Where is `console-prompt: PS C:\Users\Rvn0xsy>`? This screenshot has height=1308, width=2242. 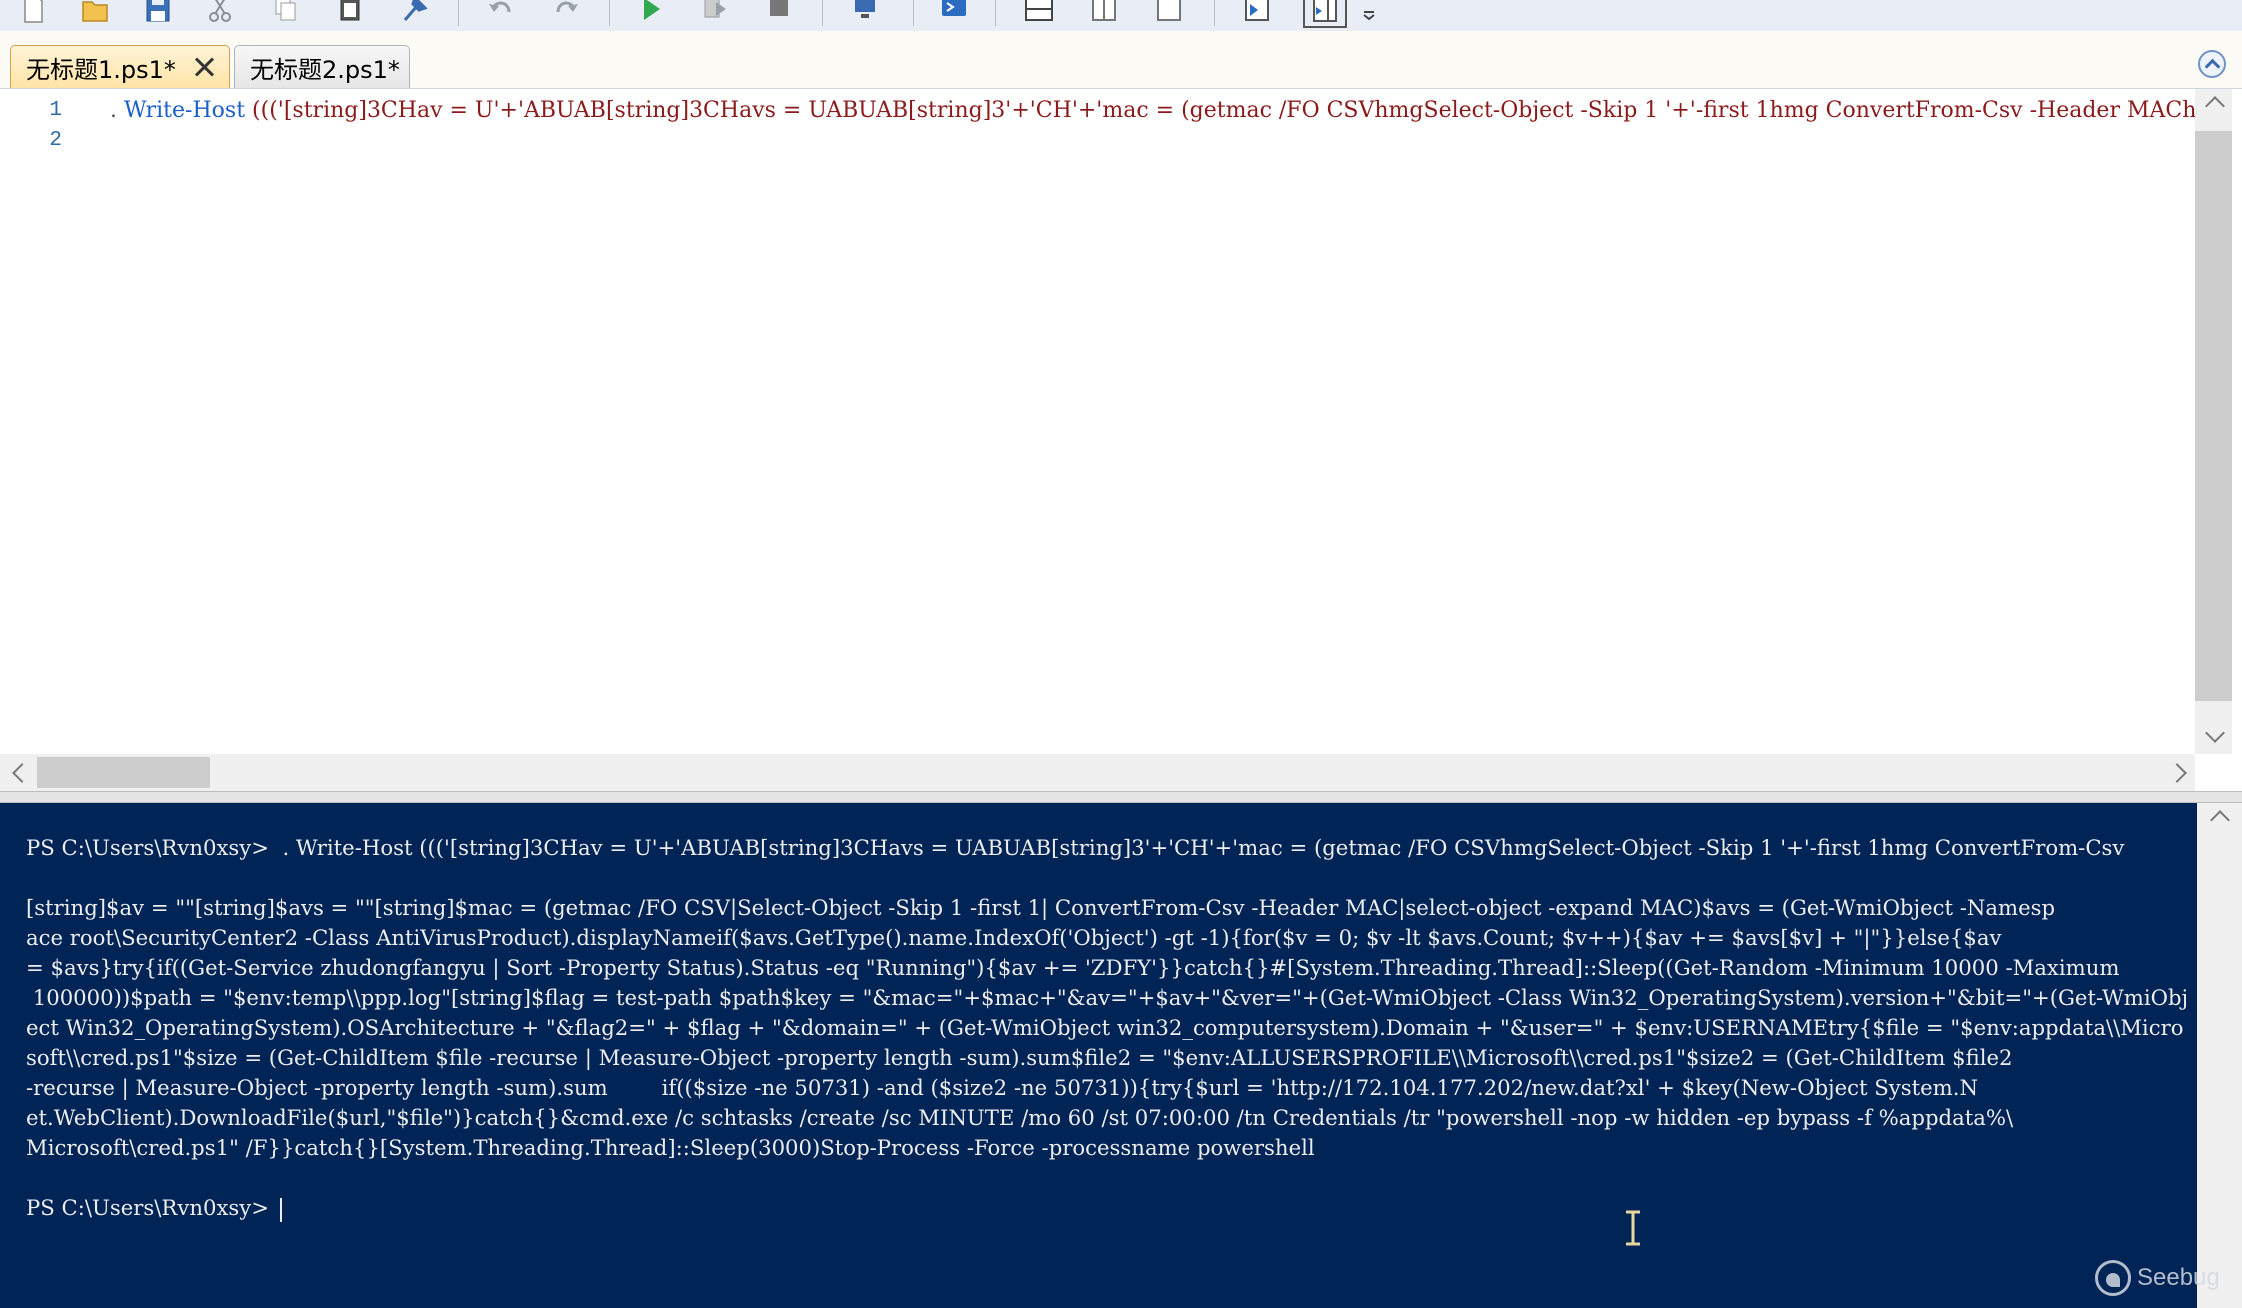 console-prompt: PS C:\Users\Rvn0xsy> is located at coordinates (151, 1207).